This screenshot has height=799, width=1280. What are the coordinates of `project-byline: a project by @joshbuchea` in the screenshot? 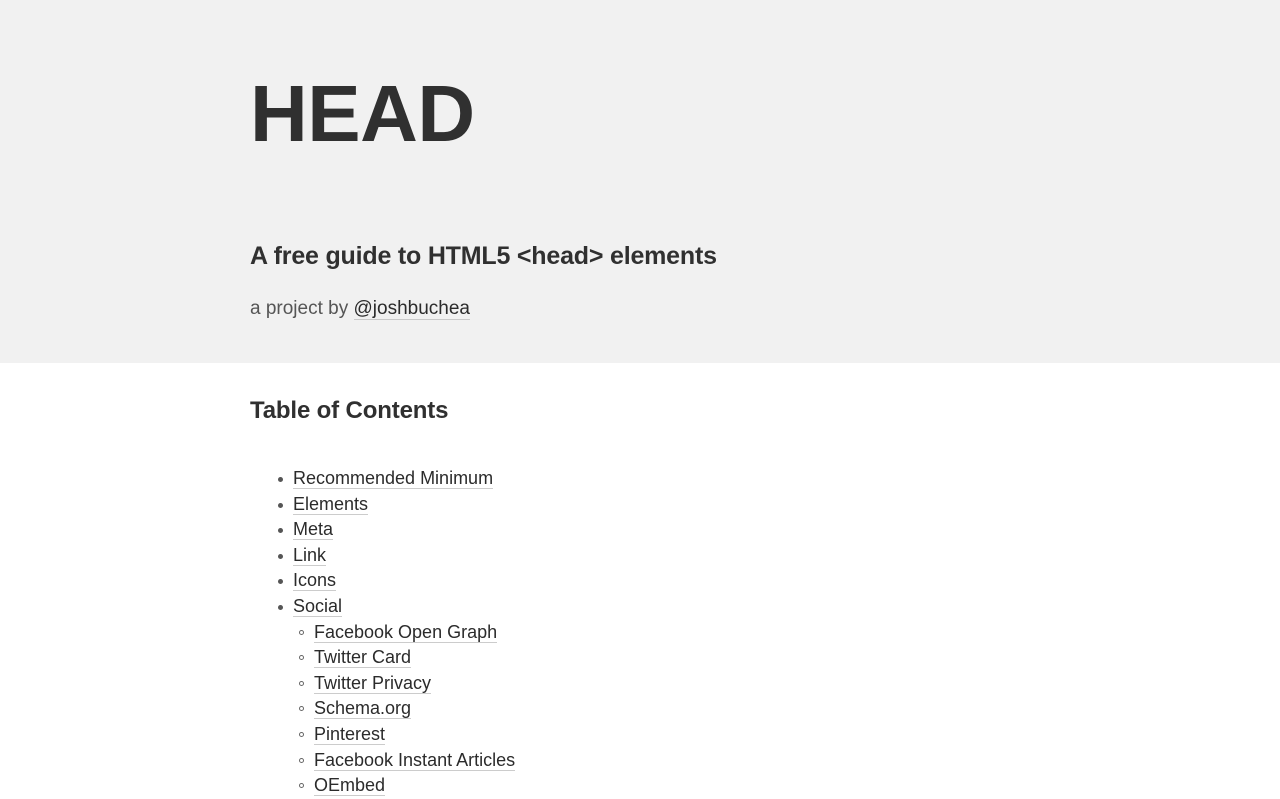 It's located at (360, 309).